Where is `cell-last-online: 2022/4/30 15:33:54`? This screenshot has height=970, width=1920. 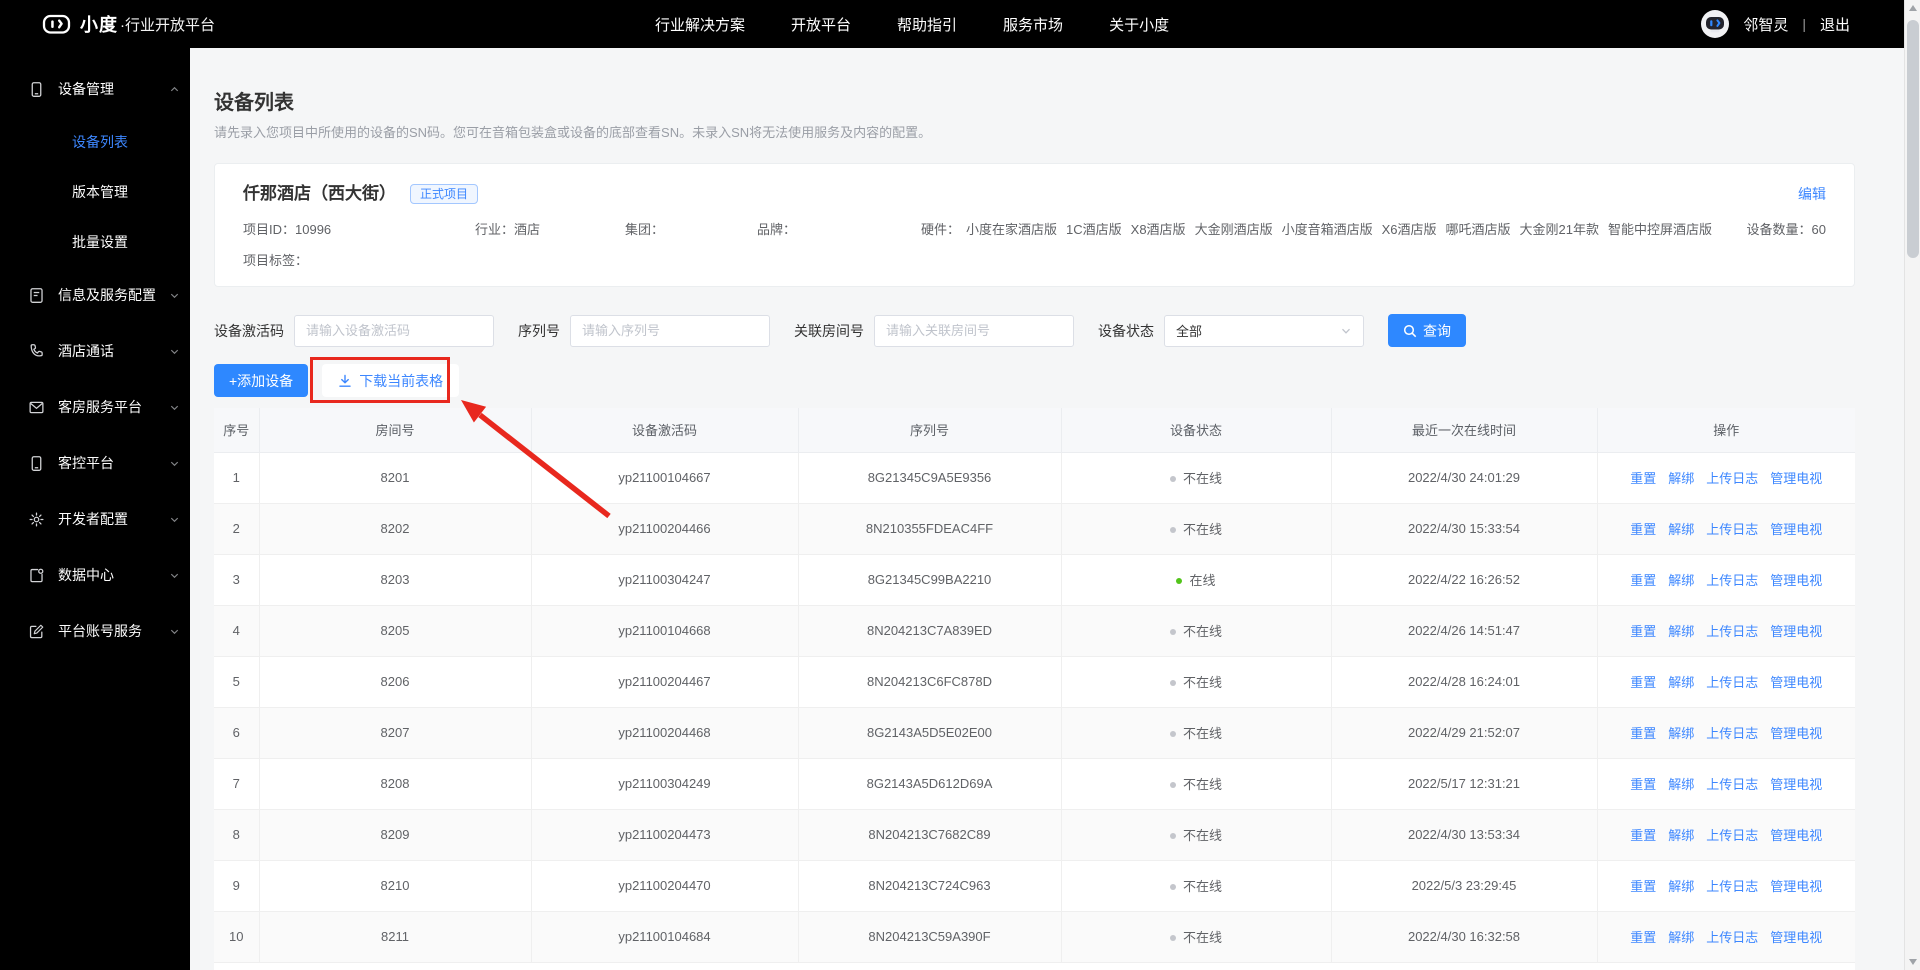
cell-last-online: 2022/4/30 15:33:54 is located at coordinates (1464, 529).